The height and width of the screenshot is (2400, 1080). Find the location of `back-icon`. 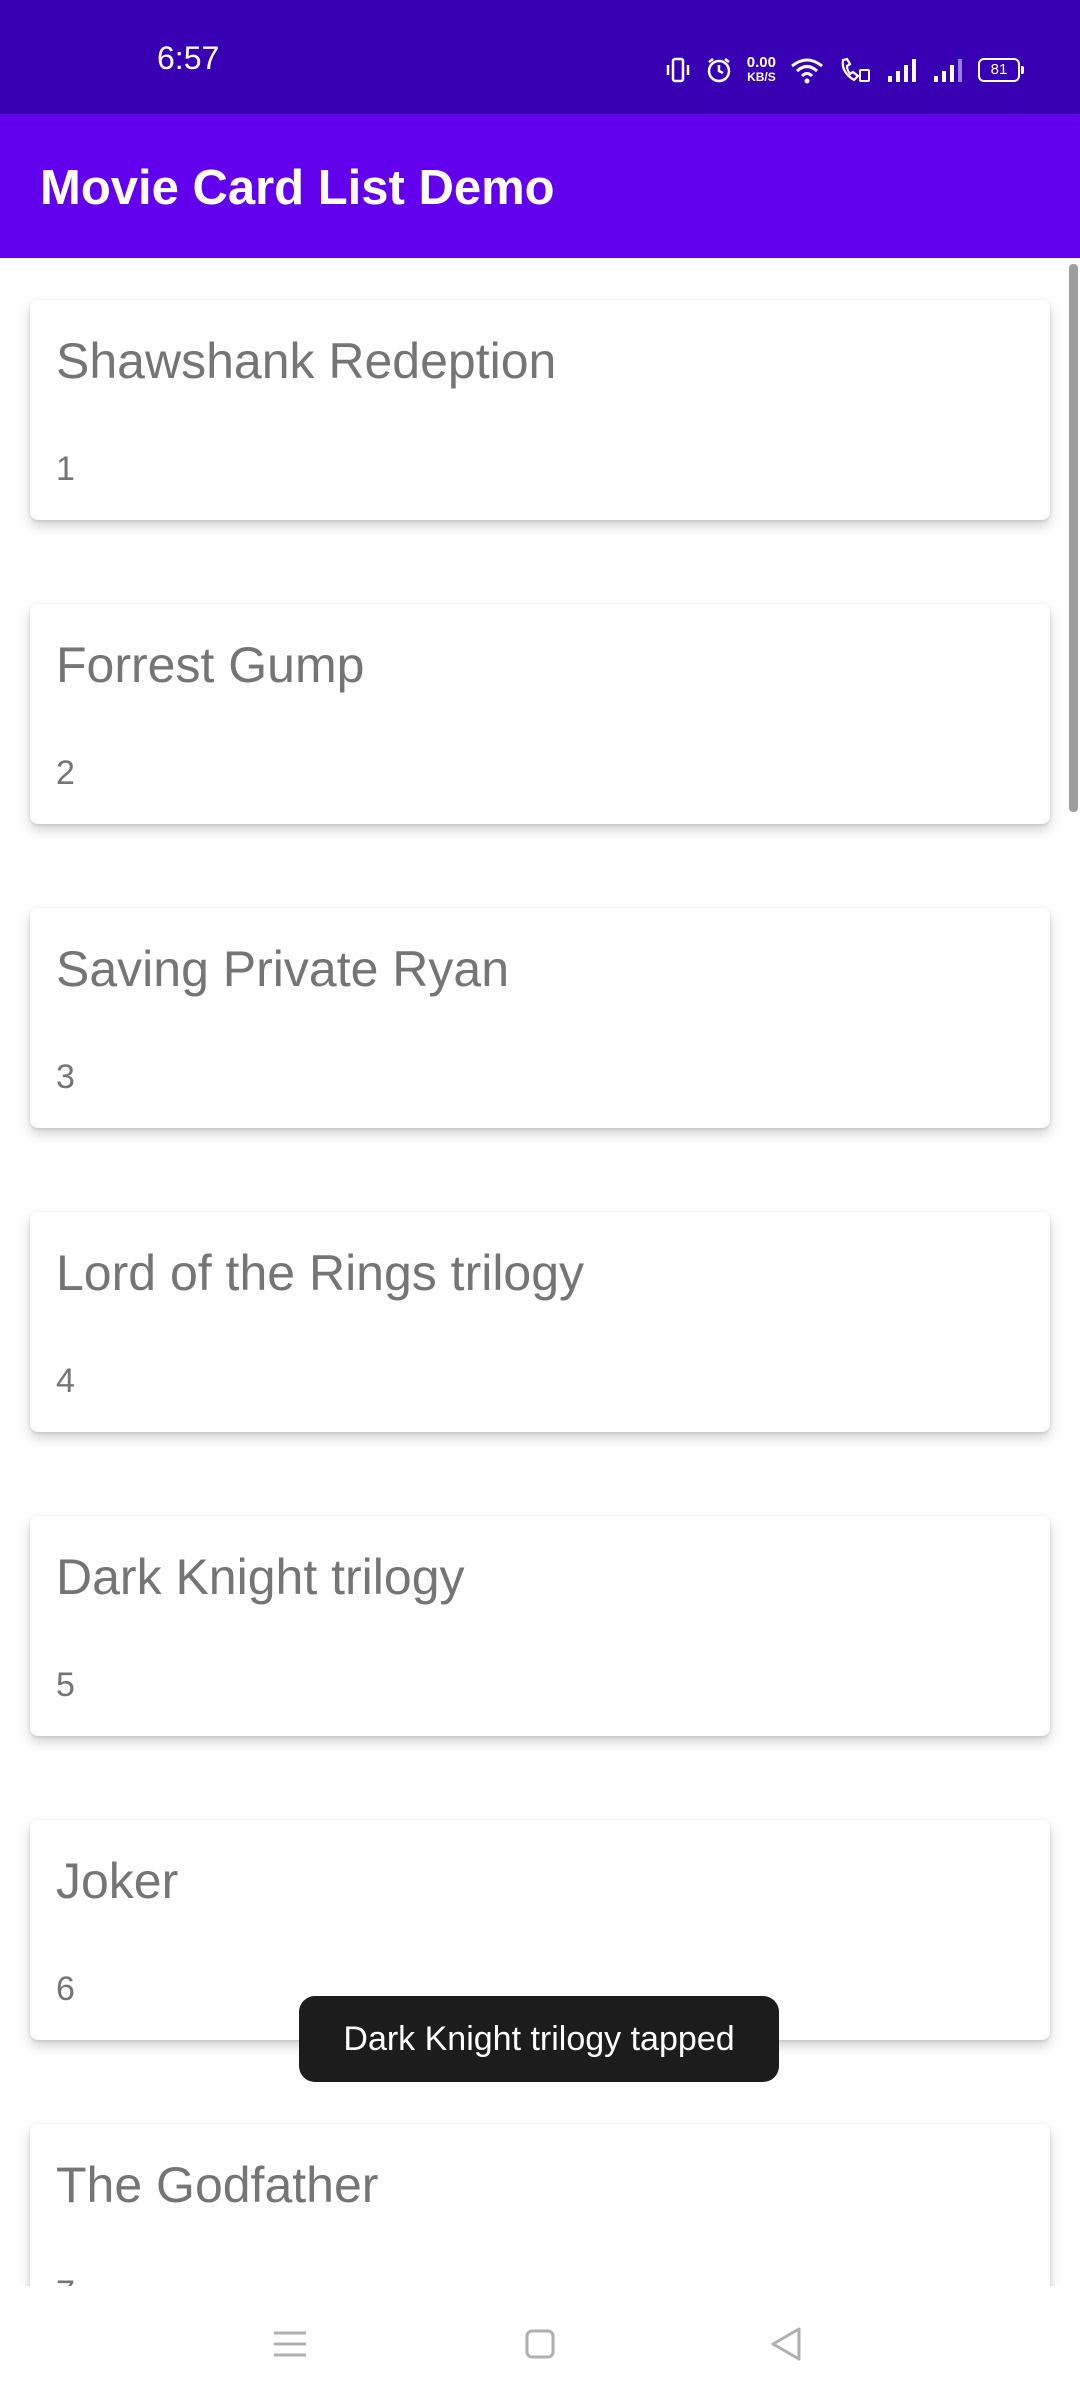

back-icon is located at coordinates (786, 2344).